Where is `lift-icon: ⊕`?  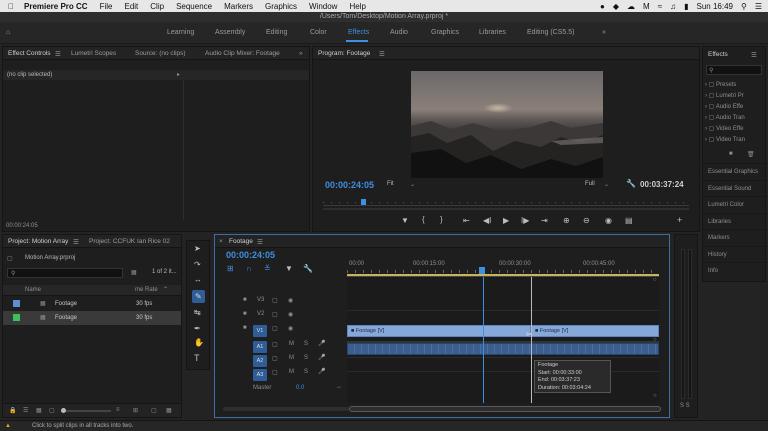 lift-icon: ⊕ is located at coordinates (566, 221).